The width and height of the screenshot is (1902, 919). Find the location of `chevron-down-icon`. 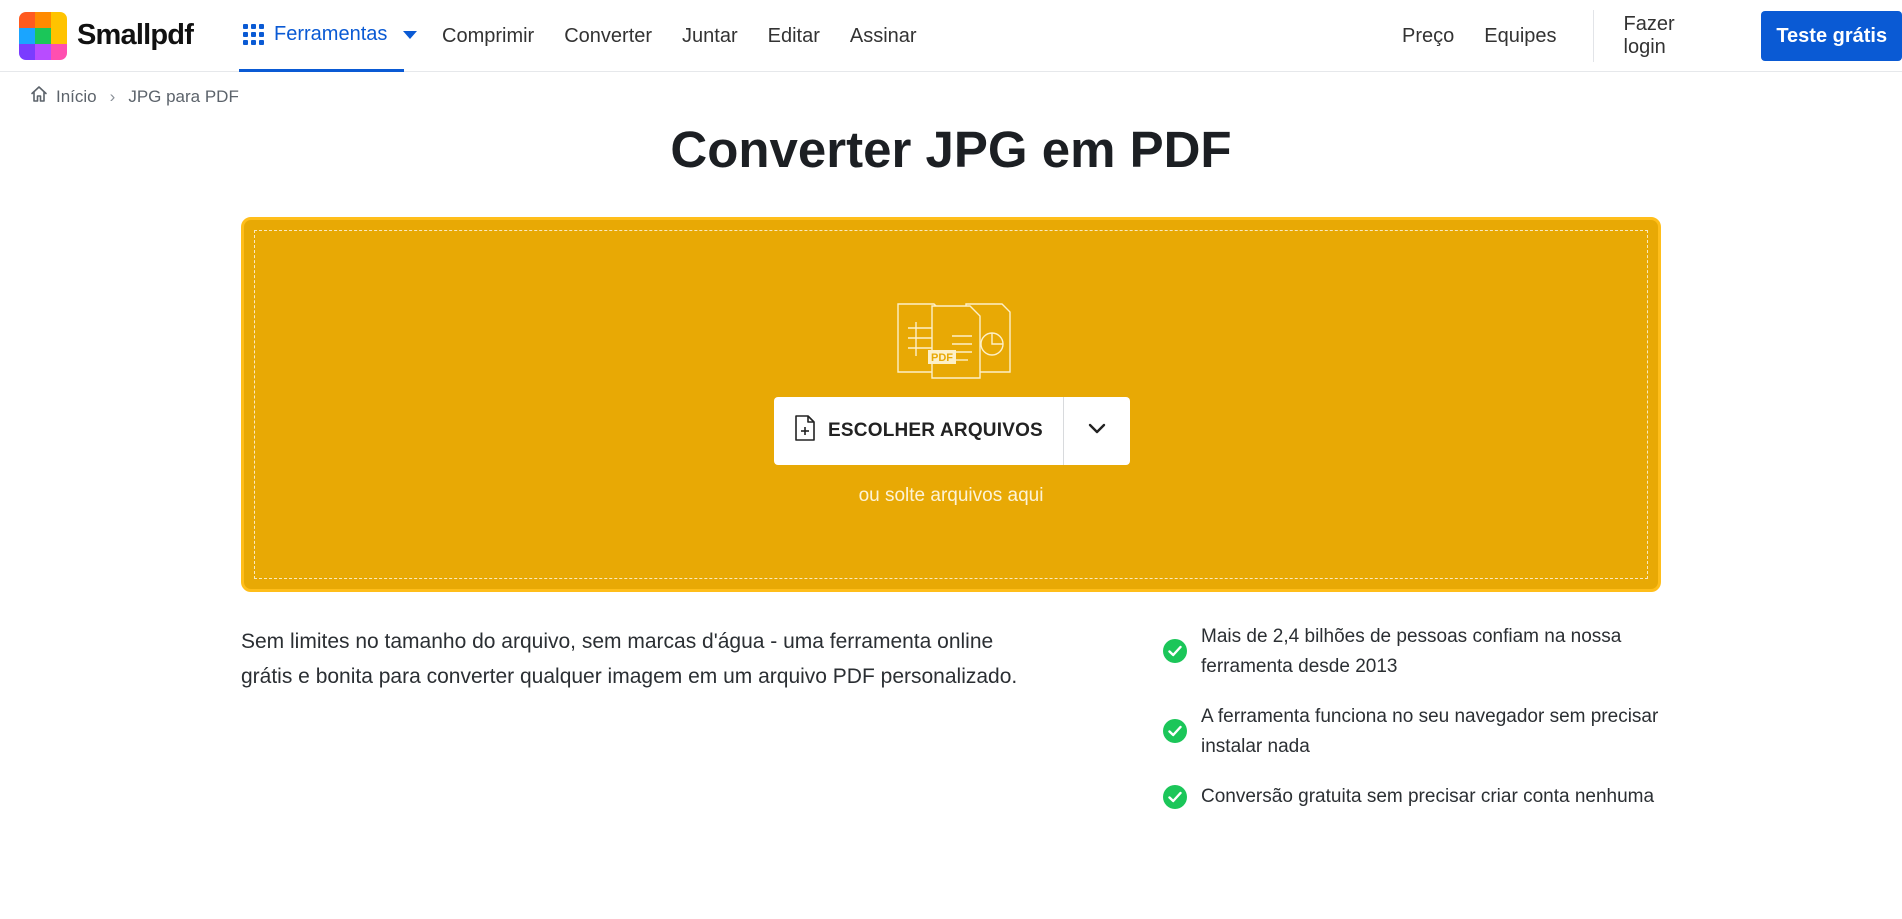

chevron-down-icon is located at coordinates (1097, 431).